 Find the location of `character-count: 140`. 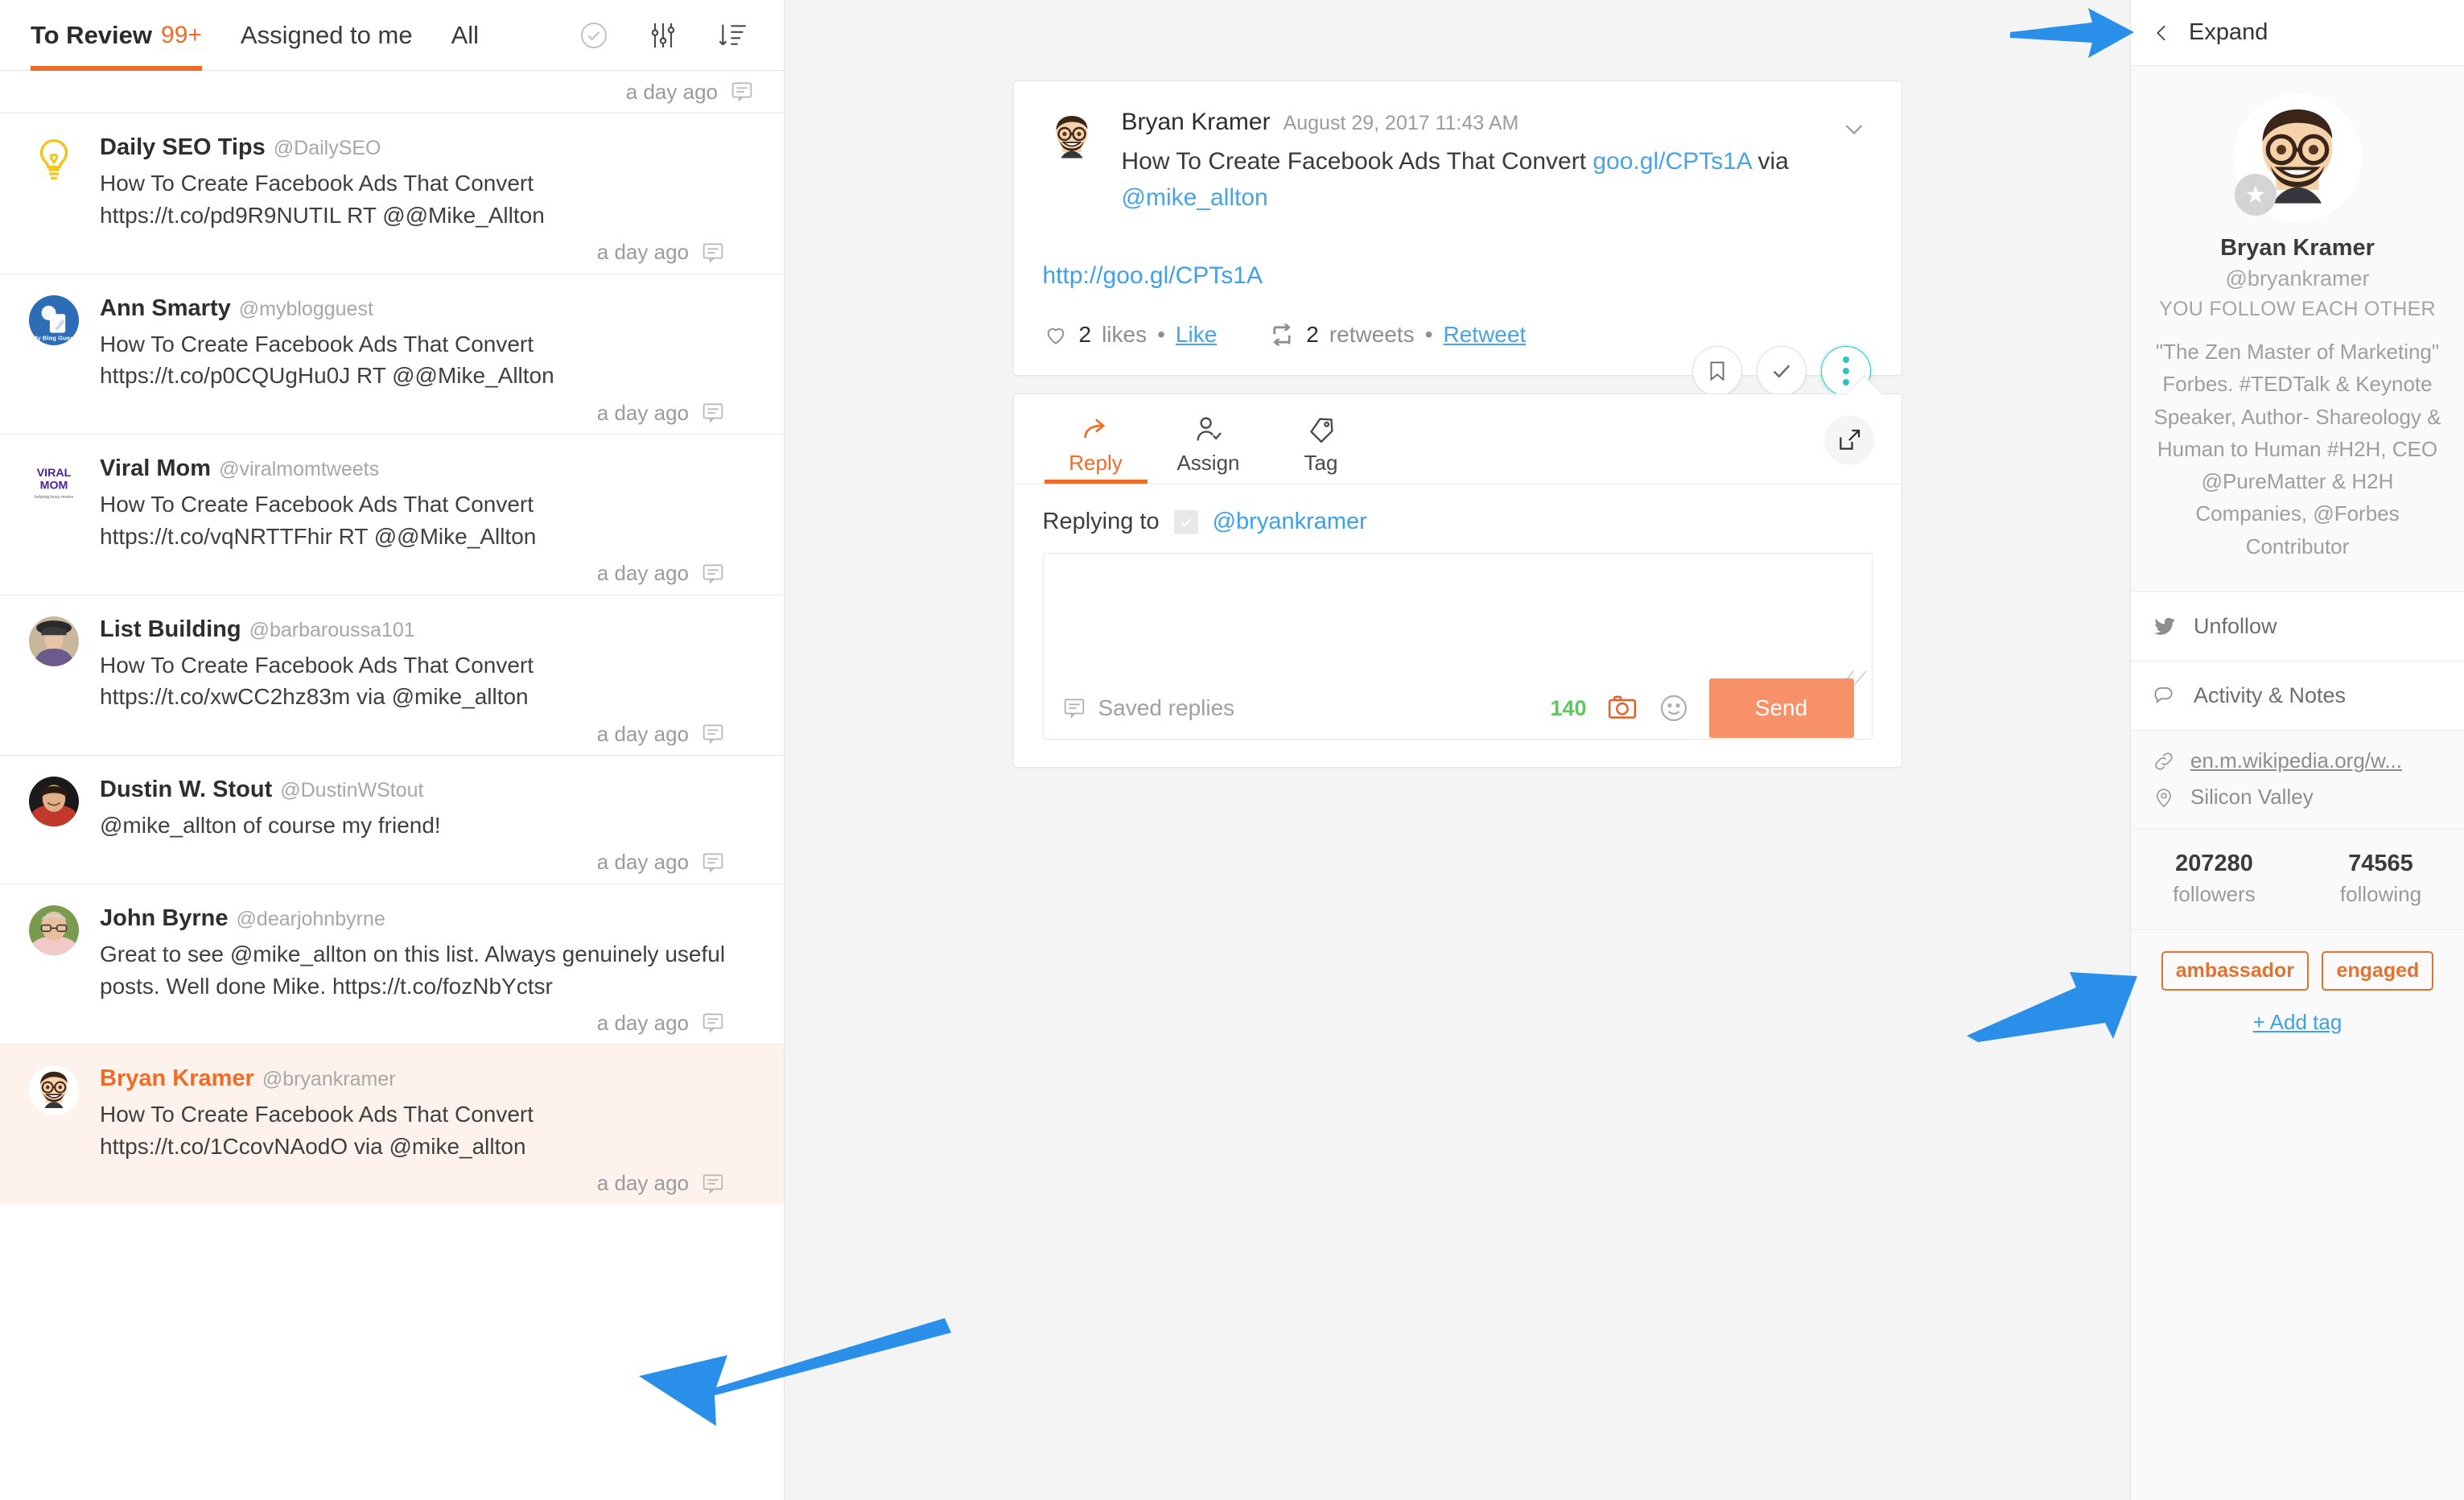

character-count: 140 is located at coordinates (1568, 707).